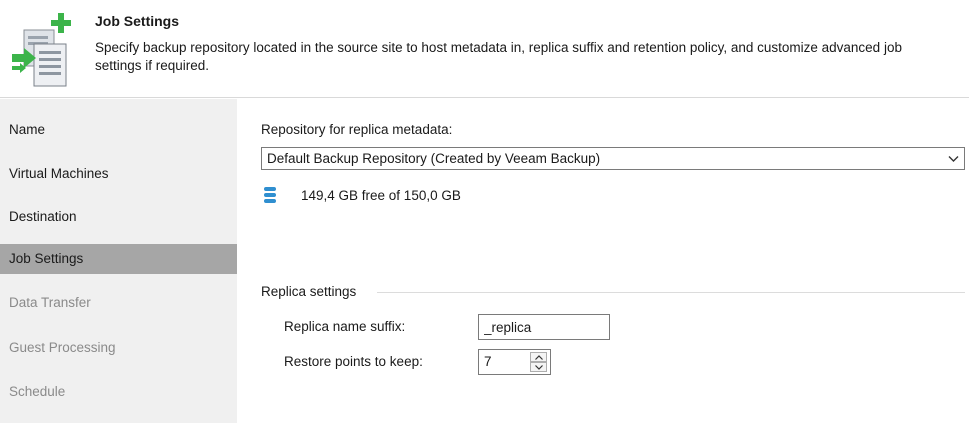 The height and width of the screenshot is (423, 969). I want to click on sidebar-item-schedule: Schedule, so click(118, 392).